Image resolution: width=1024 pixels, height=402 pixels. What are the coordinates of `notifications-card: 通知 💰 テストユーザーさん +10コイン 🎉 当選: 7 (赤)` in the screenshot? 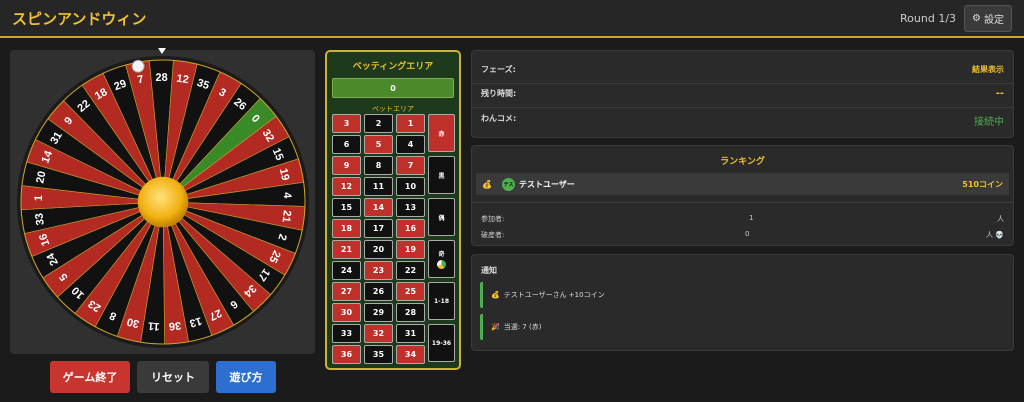 It's located at (742, 302).